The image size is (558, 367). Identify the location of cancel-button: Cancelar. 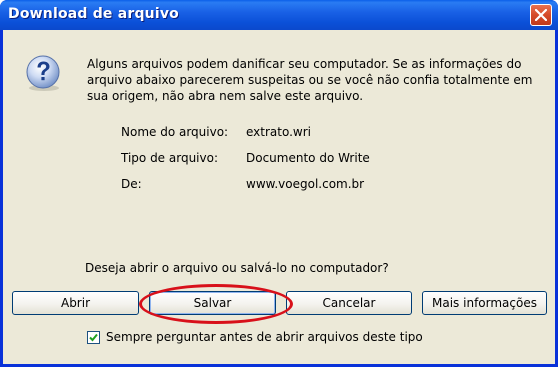
(349, 303).